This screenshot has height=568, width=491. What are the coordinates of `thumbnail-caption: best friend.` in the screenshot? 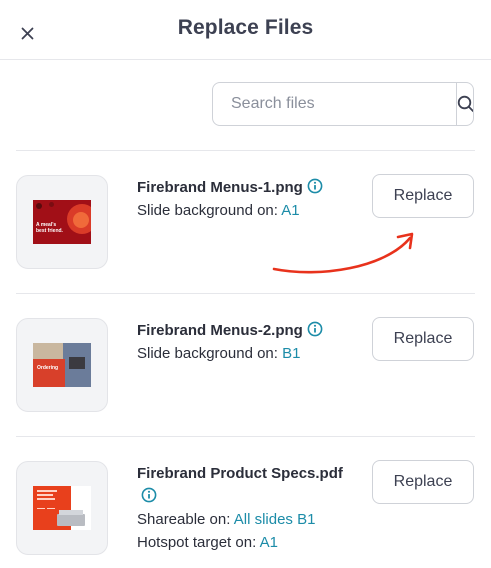 It's located at (49, 231).